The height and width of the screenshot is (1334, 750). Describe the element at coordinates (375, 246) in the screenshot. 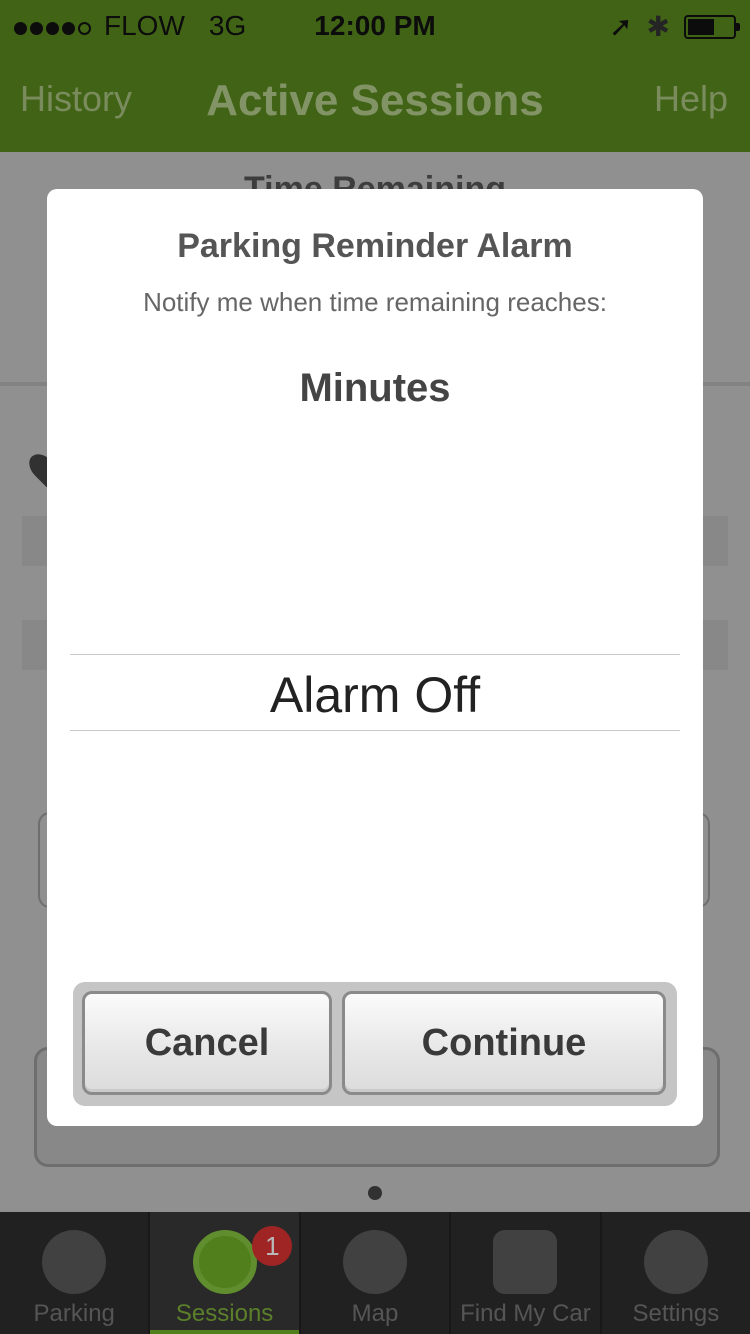

I see `dialog-title: Parking Reminder Alarm` at that location.